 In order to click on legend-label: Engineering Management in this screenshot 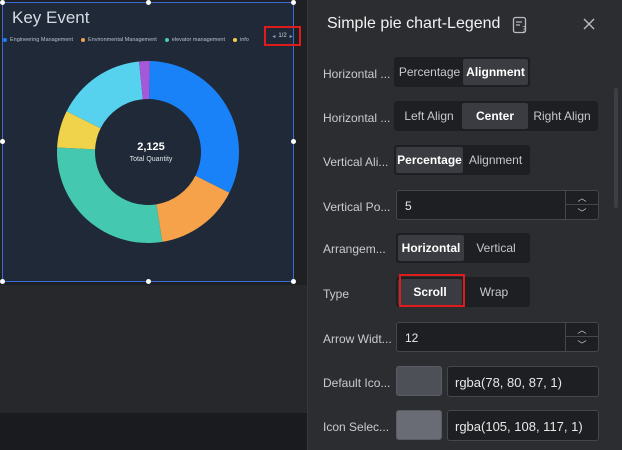, I will do `click(41, 40)`.